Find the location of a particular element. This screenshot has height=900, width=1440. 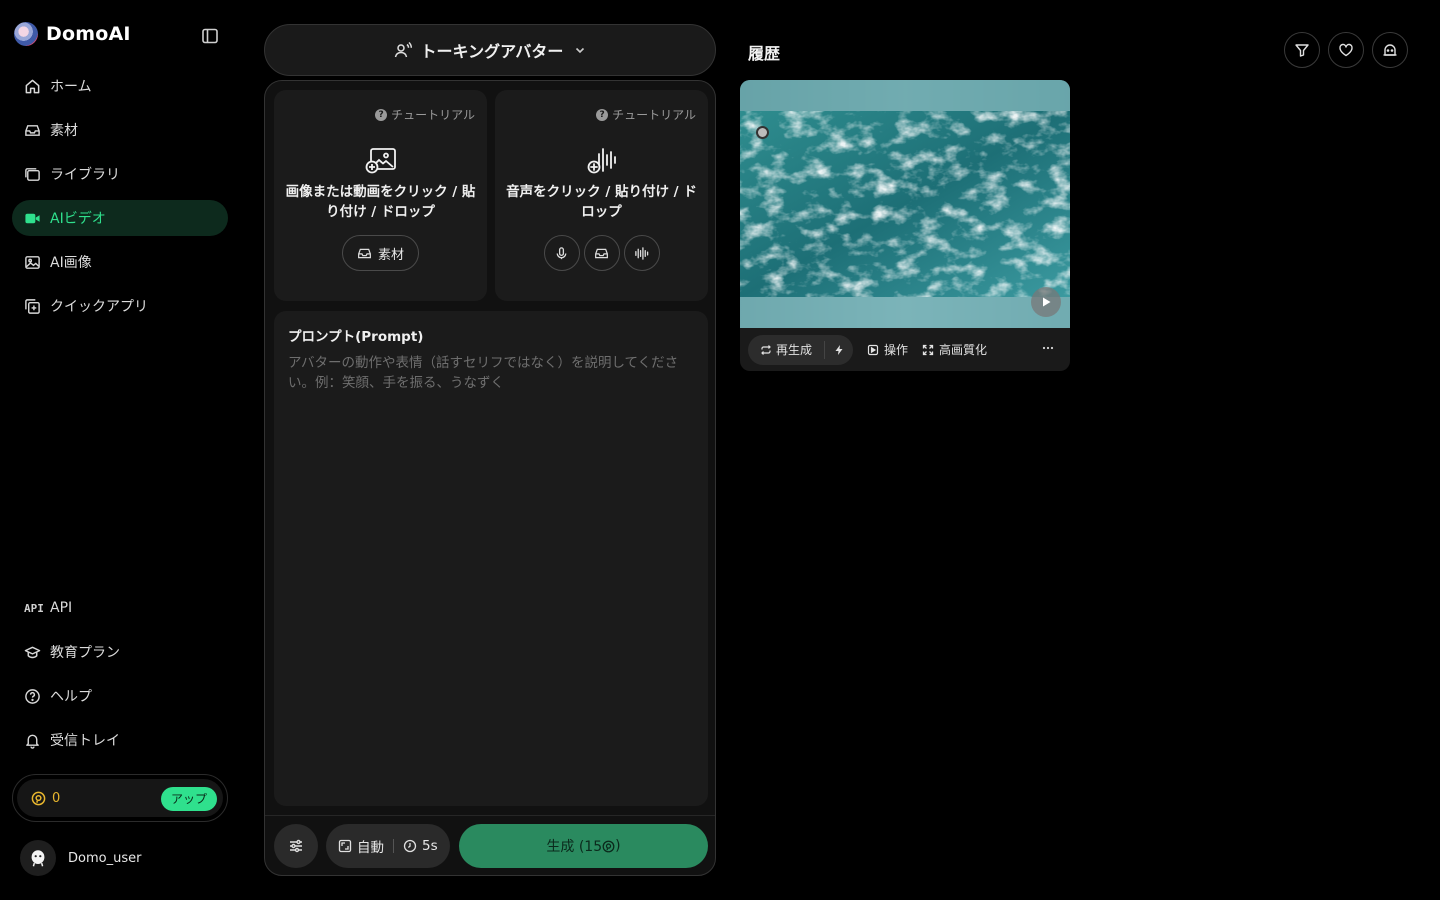

media-chip-row: 素材 is located at coordinates (380, 253).